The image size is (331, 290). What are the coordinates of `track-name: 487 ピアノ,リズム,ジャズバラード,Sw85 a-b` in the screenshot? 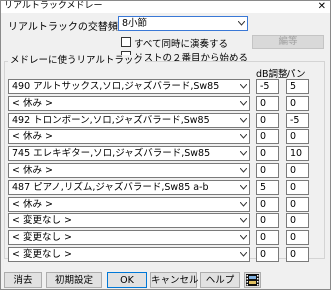 It's located at (110, 187).